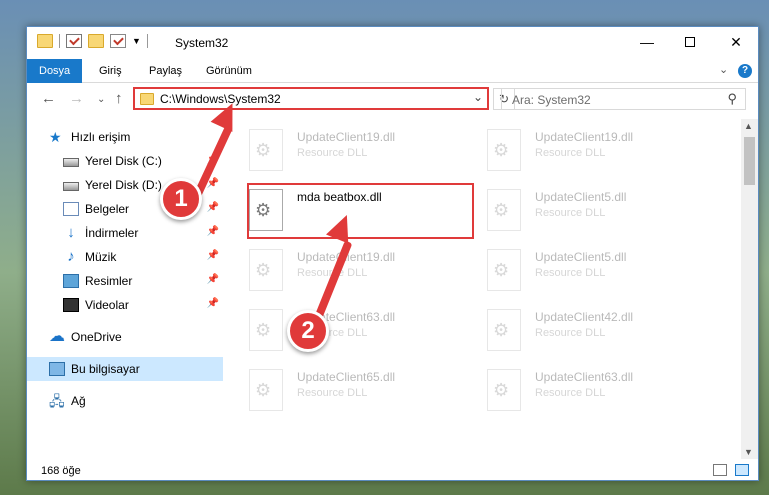  I want to click on title-bar: ▼ System32 — ✕, so click(392, 43).